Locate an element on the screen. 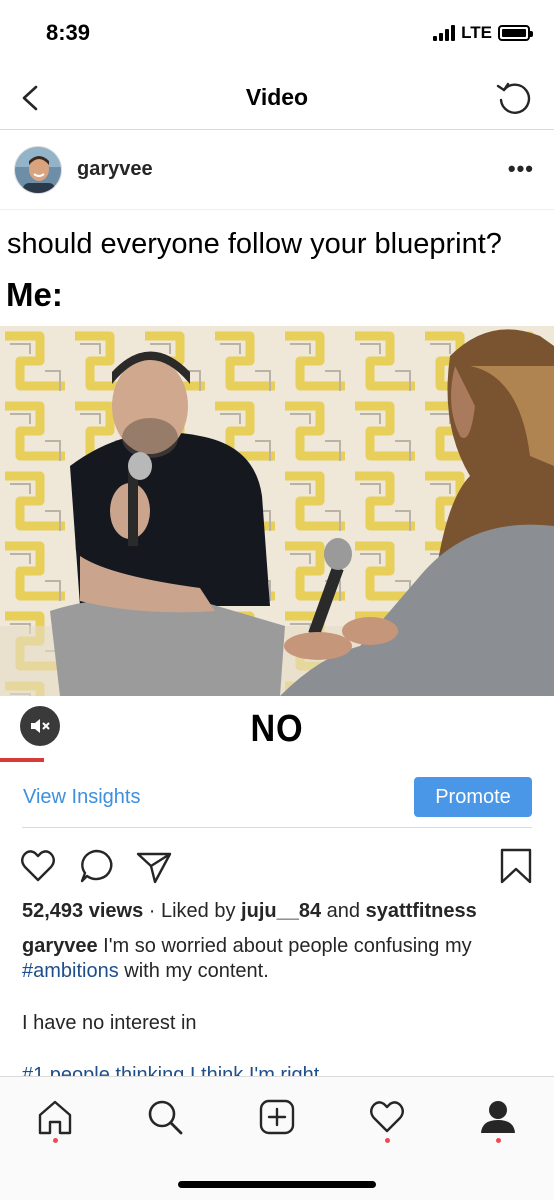 The height and width of the screenshot is (1200, 554). activity-notification-dot is located at coordinates (387, 1140).